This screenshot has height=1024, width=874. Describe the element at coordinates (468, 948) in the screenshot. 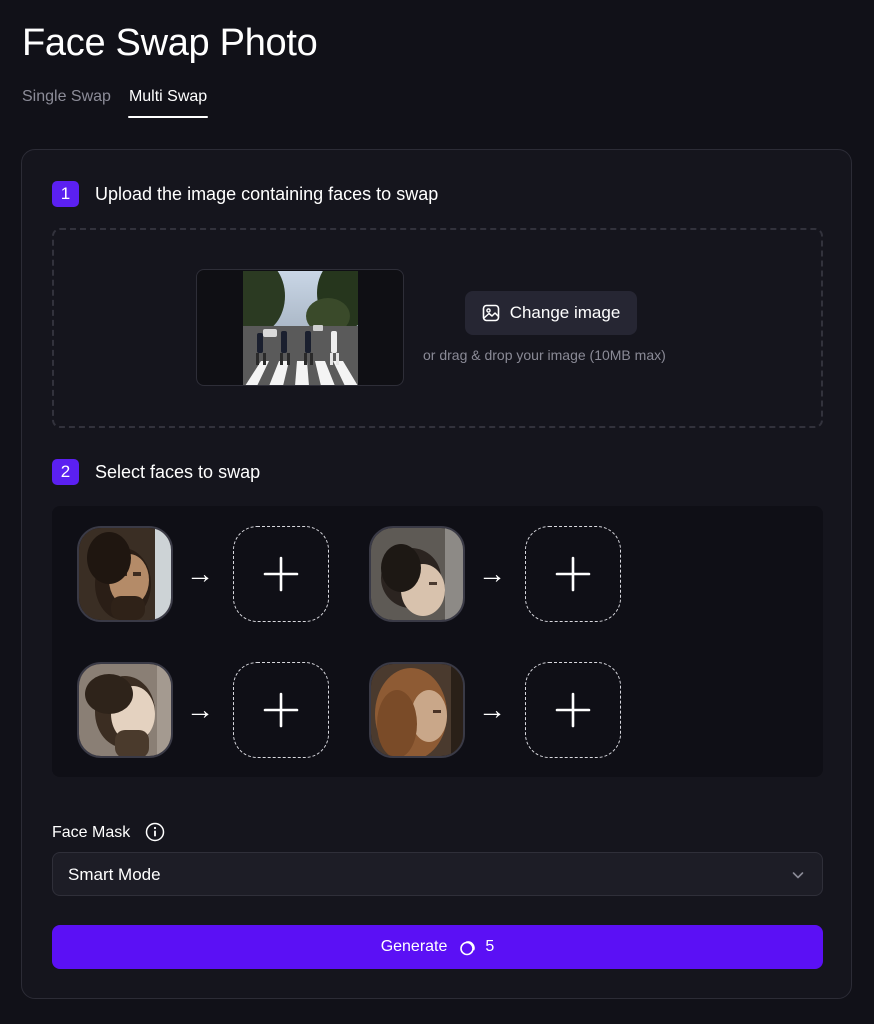

I see `coin-icon` at that location.